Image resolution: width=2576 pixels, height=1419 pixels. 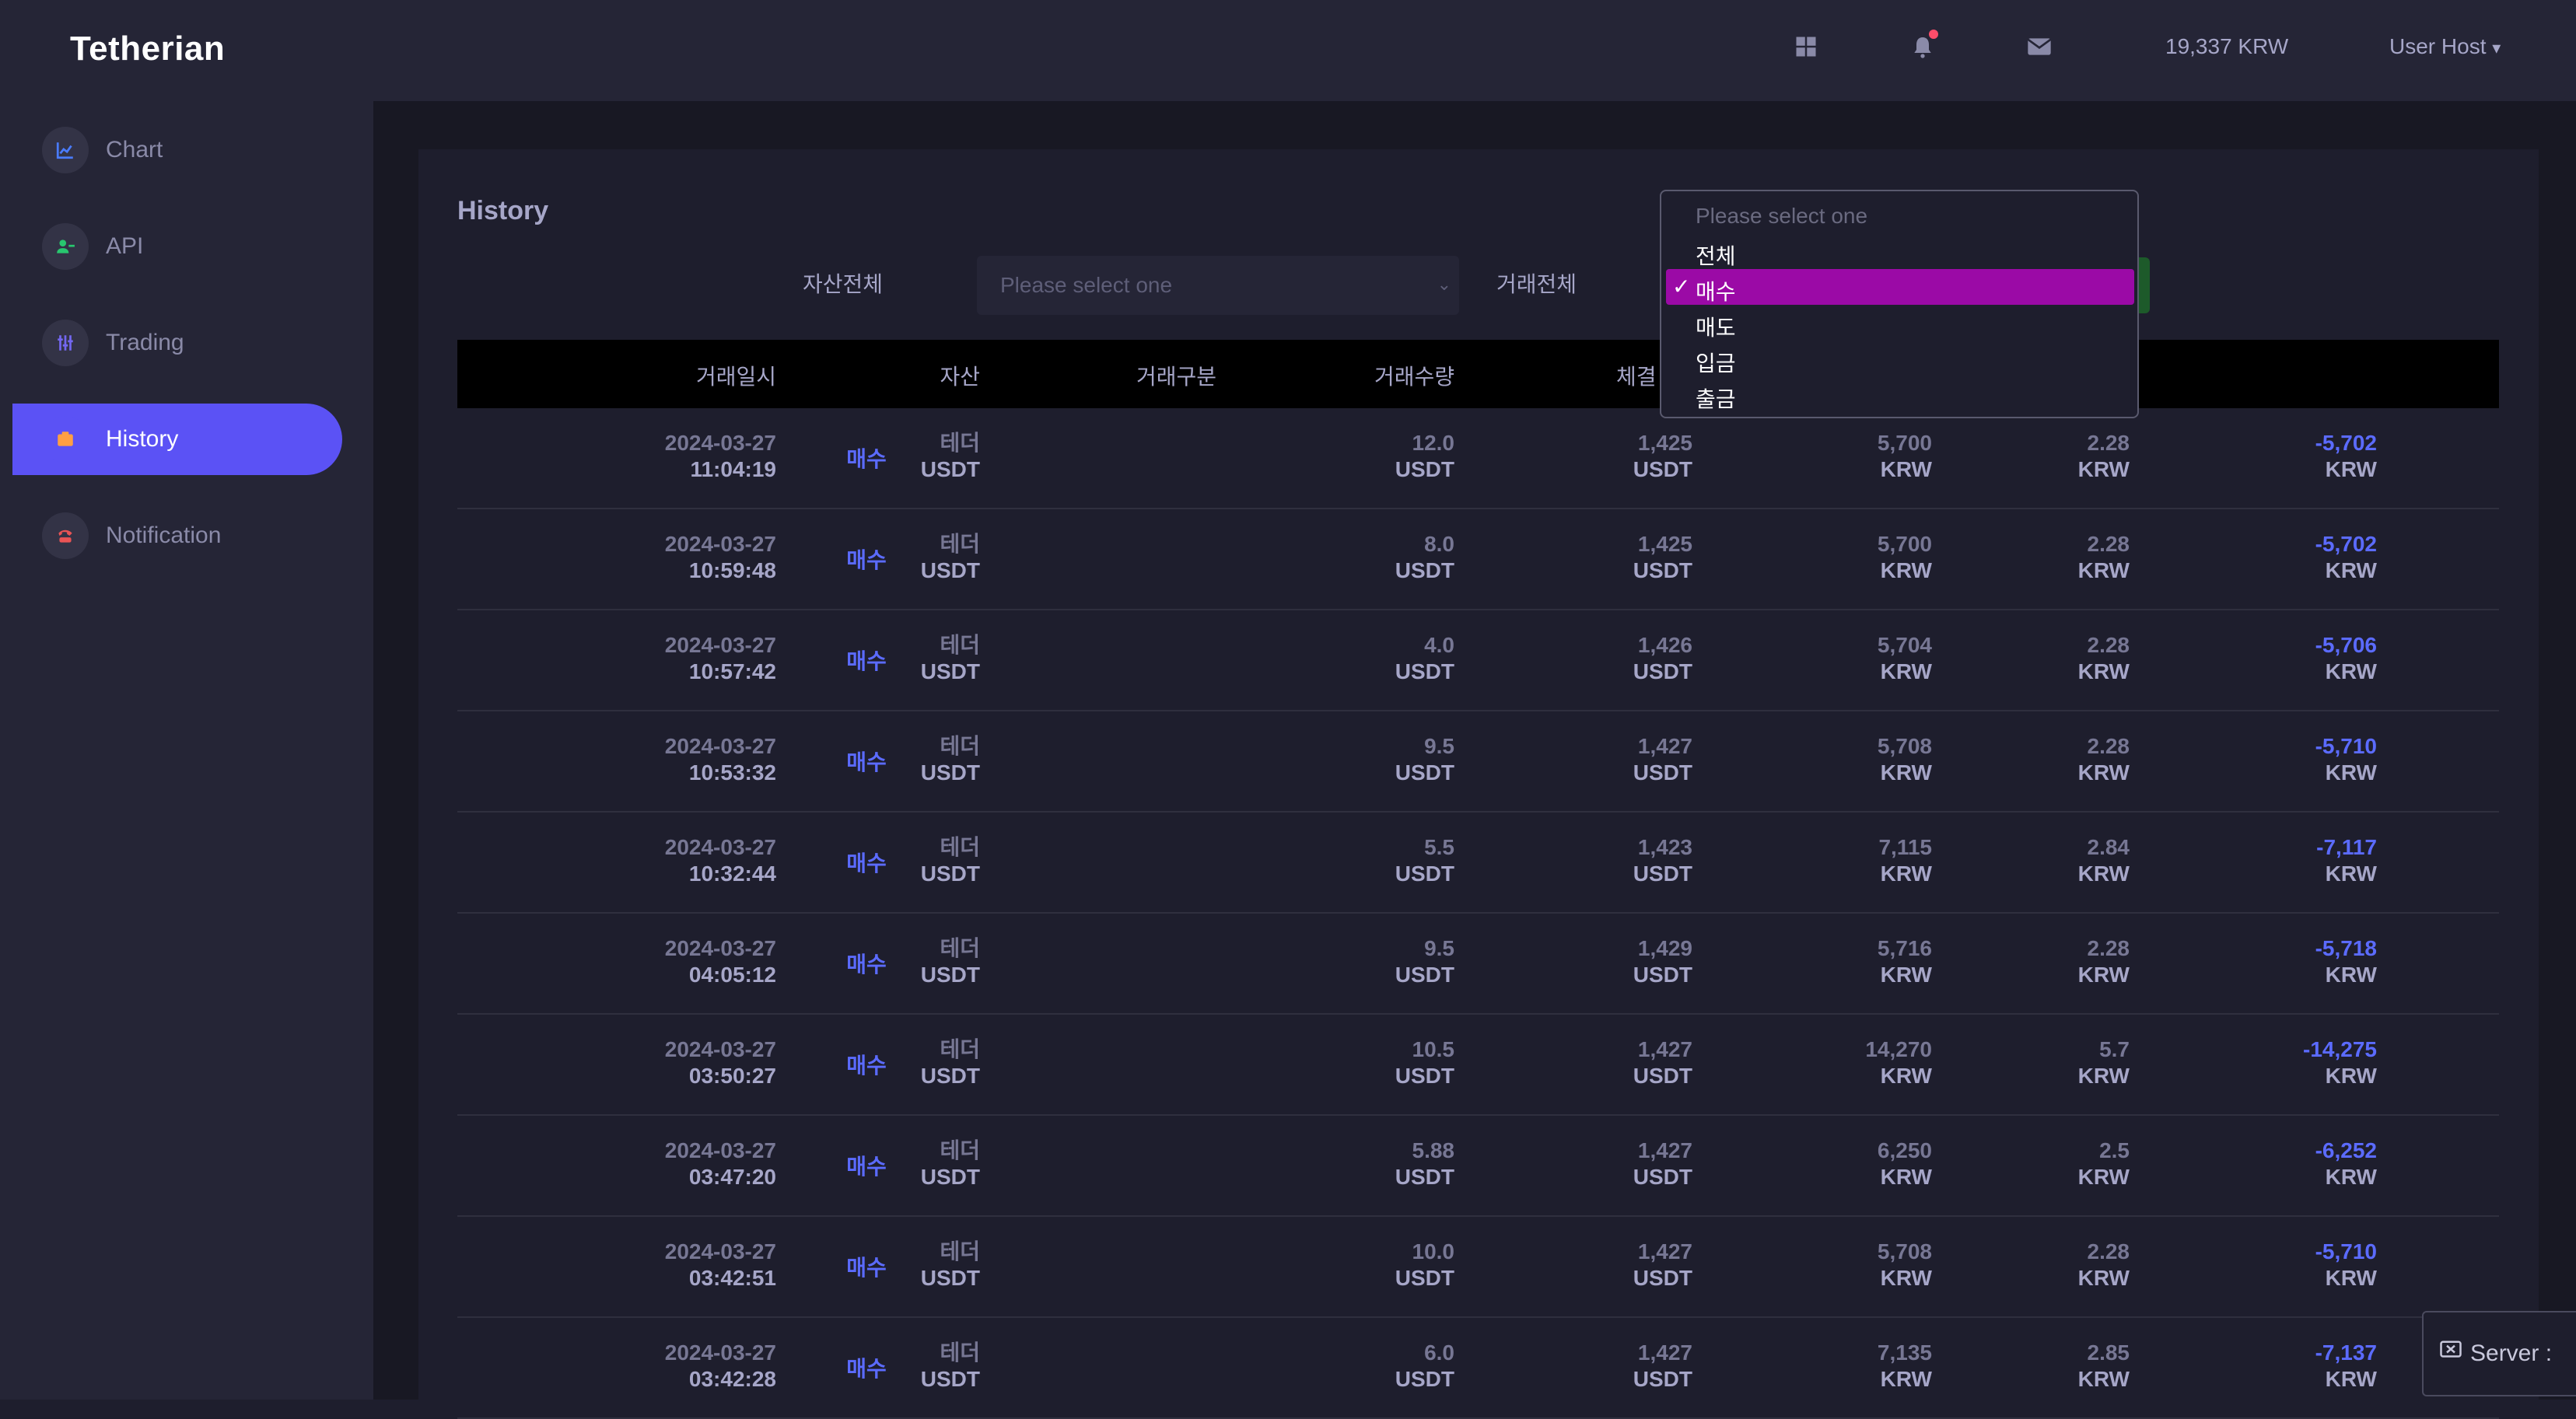 What do you see at coordinates (66, 439) in the screenshot?
I see `wallet-icon` at bounding box center [66, 439].